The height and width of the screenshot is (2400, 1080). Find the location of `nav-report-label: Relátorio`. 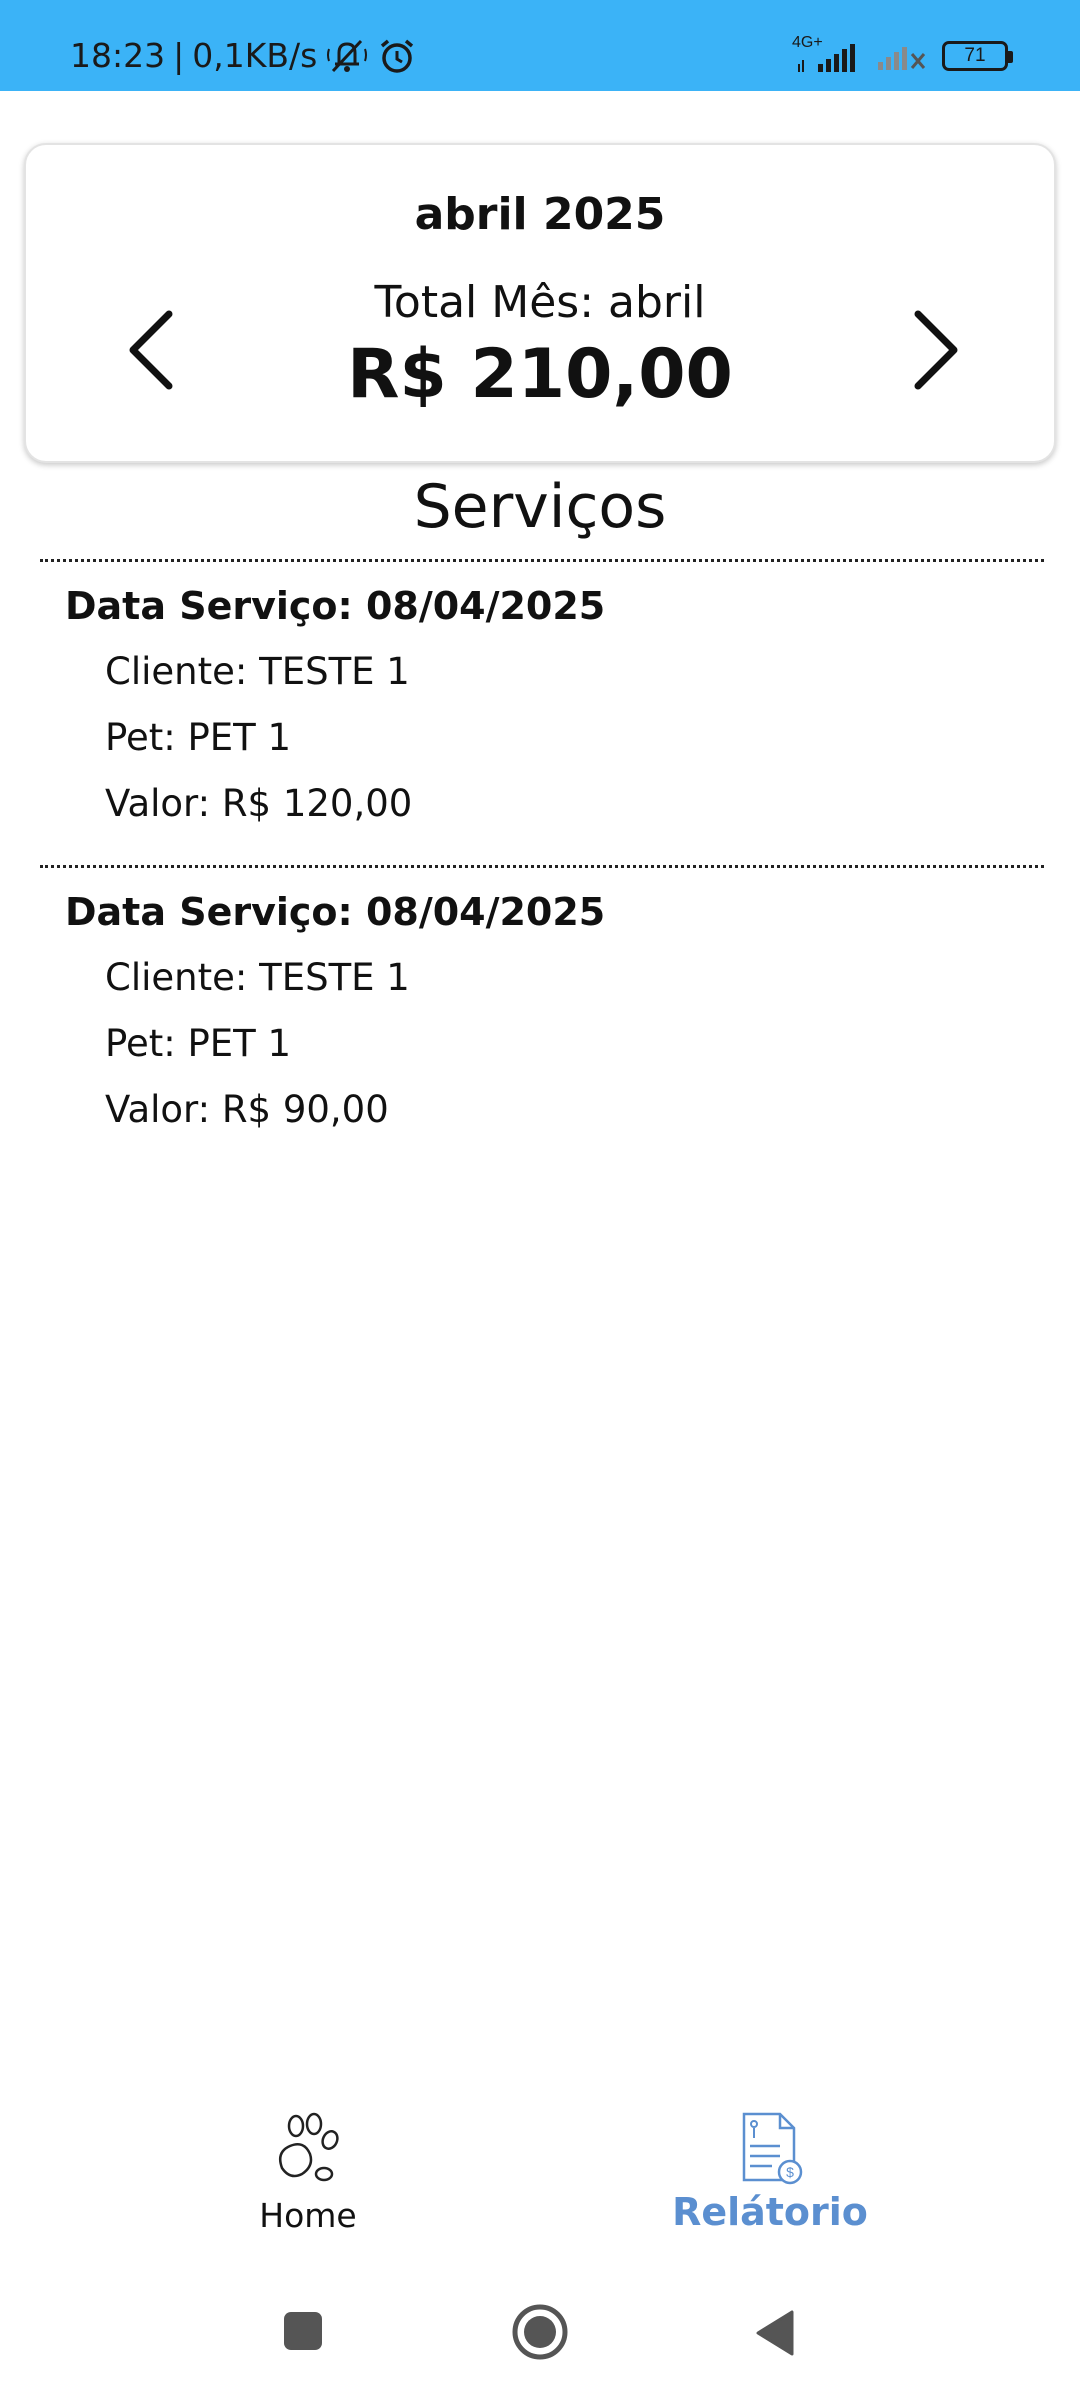

nav-report-label: Relátorio is located at coordinates (770, 2212).